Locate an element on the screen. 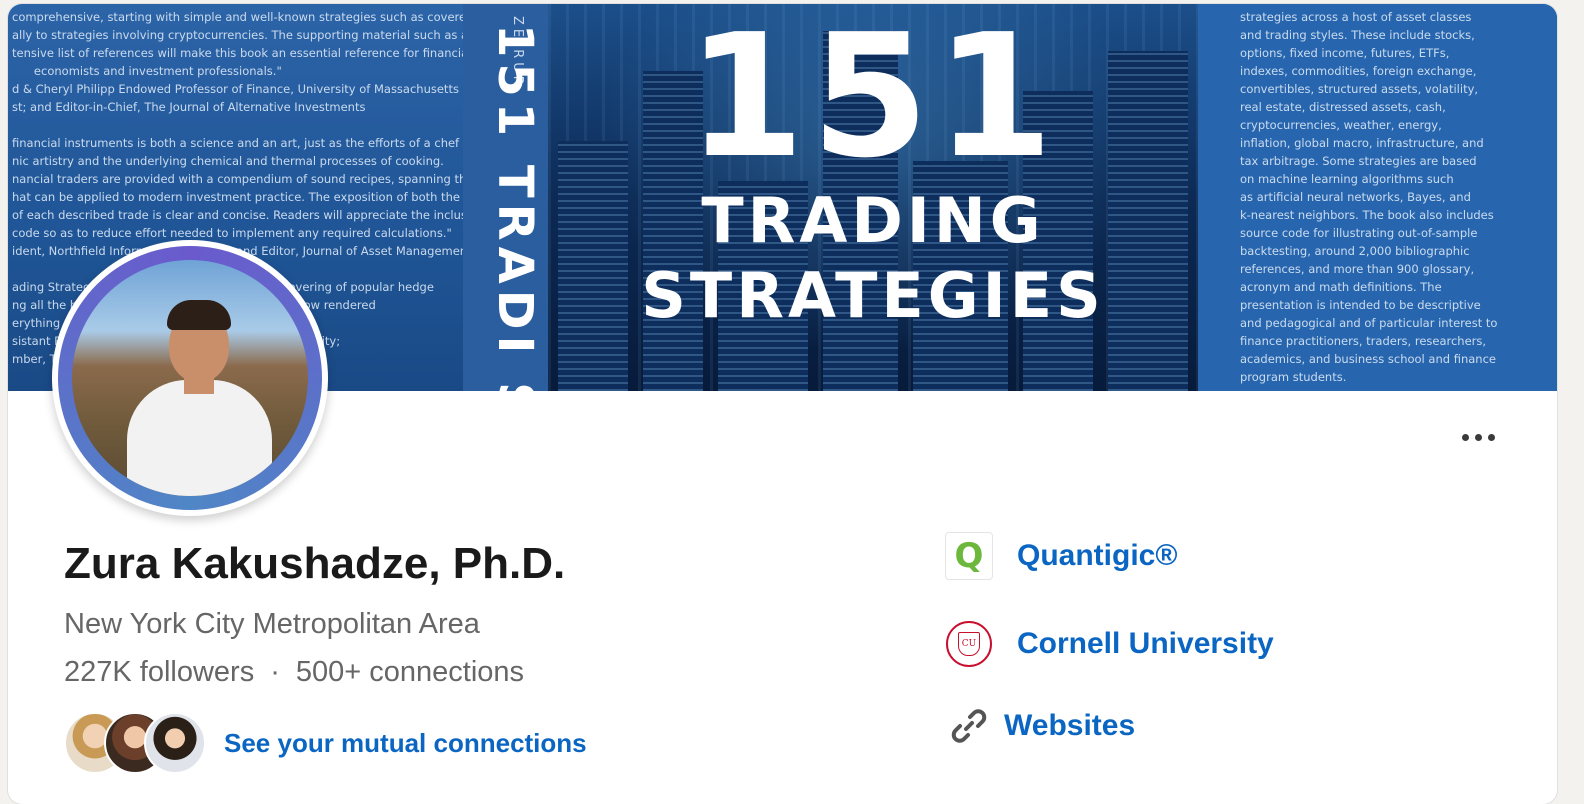 The width and height of the screenshot is (1584, 804). school-name: Cornell University is located at coordinates (1145, 644).